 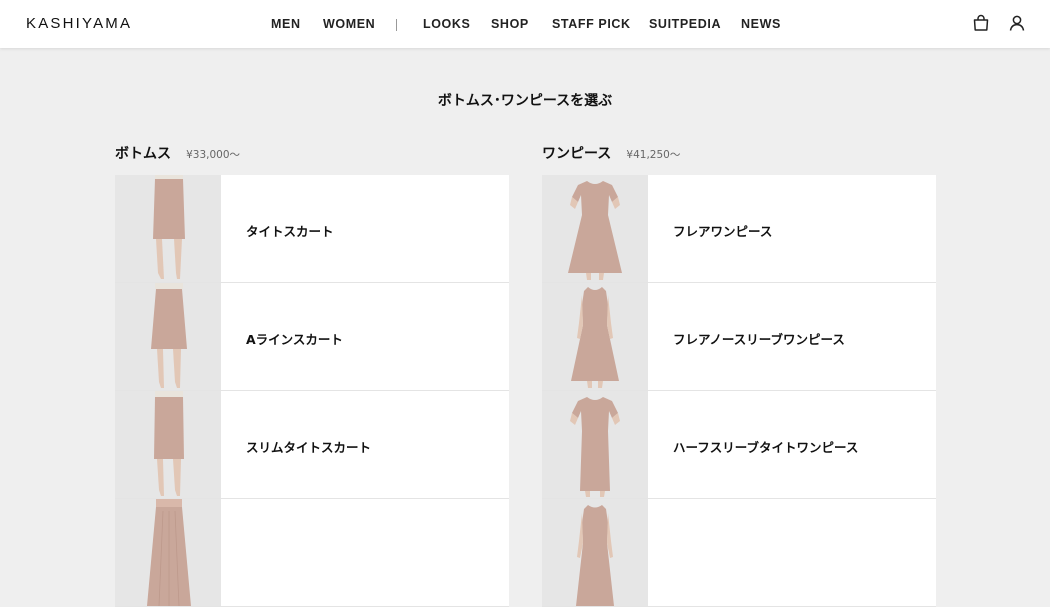 What do you see at coordinates (766, 447) in the screenshot?
I see `product-name: ハーフスリーブタイトワンピース` at bounding box center [766, 447].